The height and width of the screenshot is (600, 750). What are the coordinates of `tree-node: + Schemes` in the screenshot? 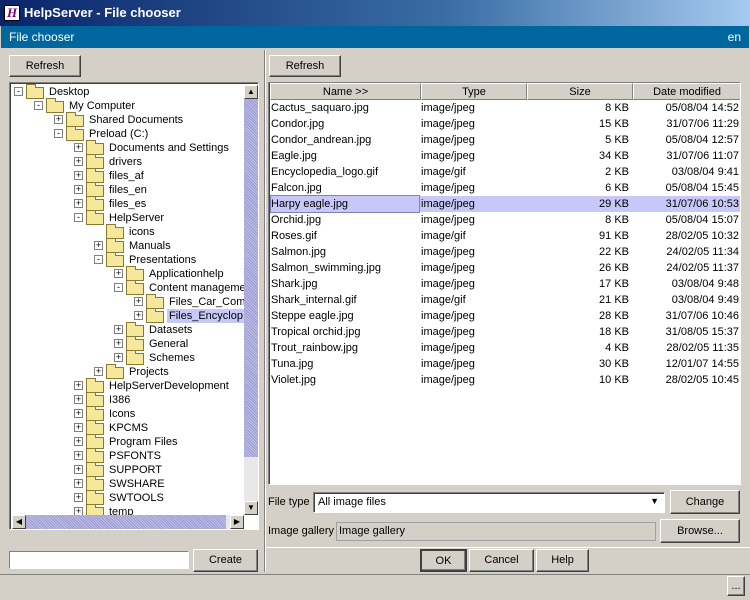 It's located at (130, 357).